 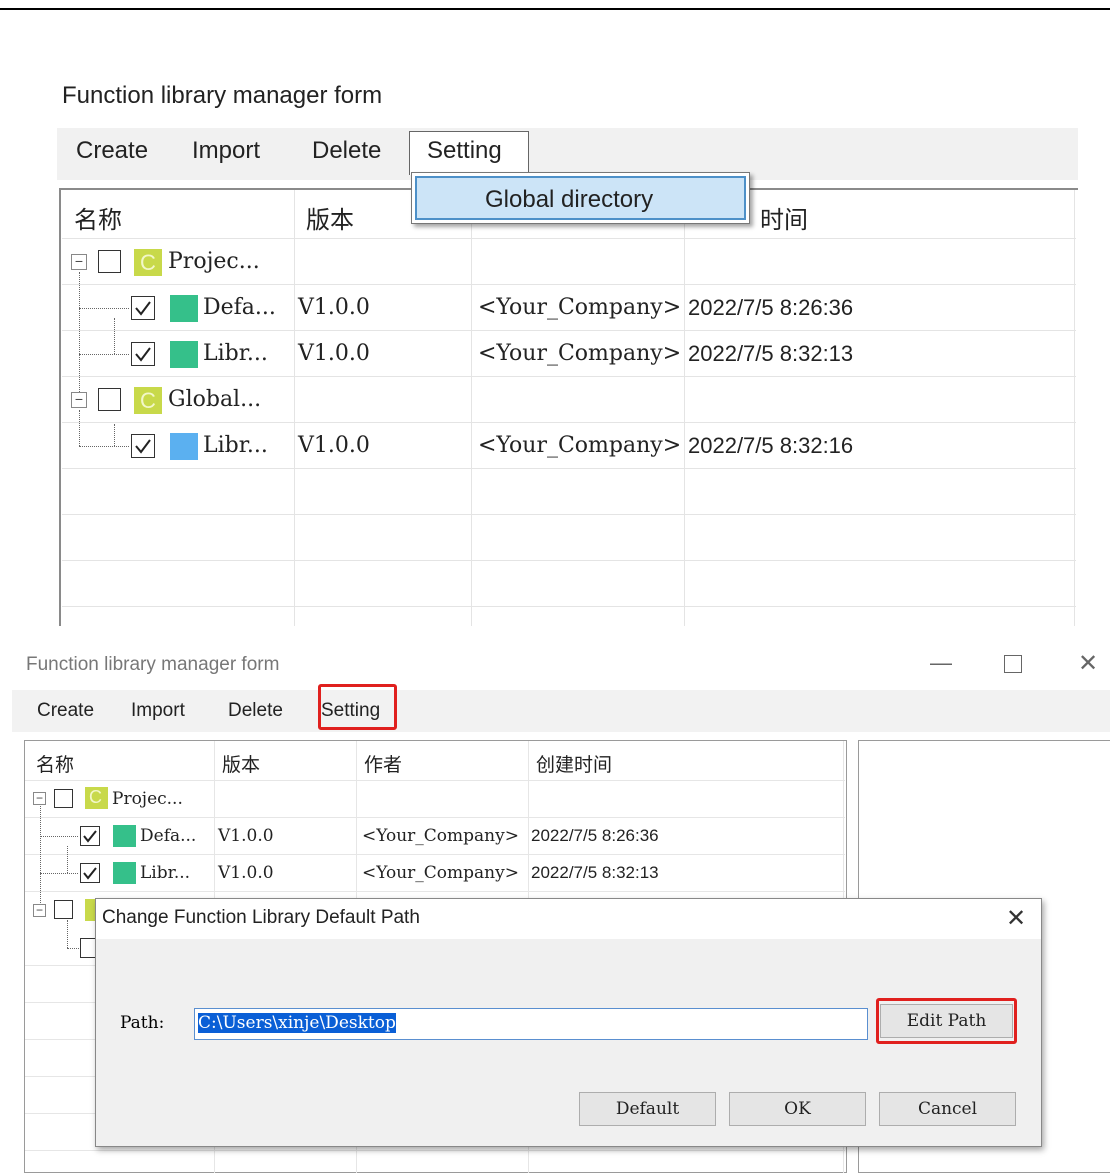 I want to click on column-header-created: 创建时间, so click(x=574, y=763).